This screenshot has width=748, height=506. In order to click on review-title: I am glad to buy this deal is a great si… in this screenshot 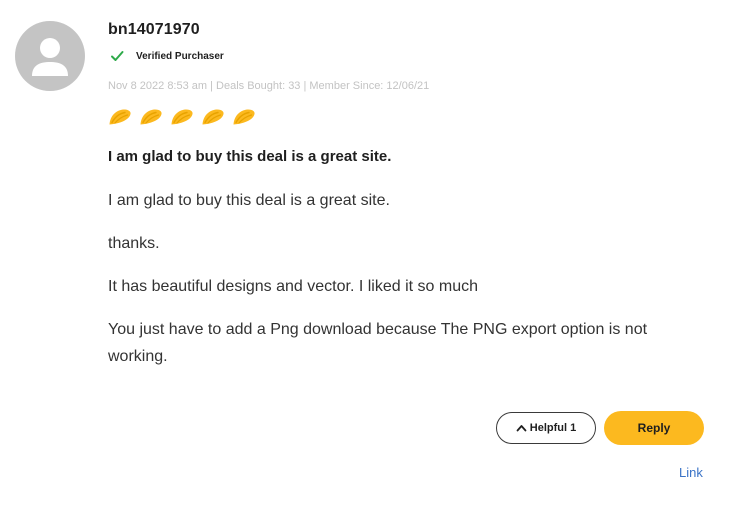, I will do `click(250, 156)`.